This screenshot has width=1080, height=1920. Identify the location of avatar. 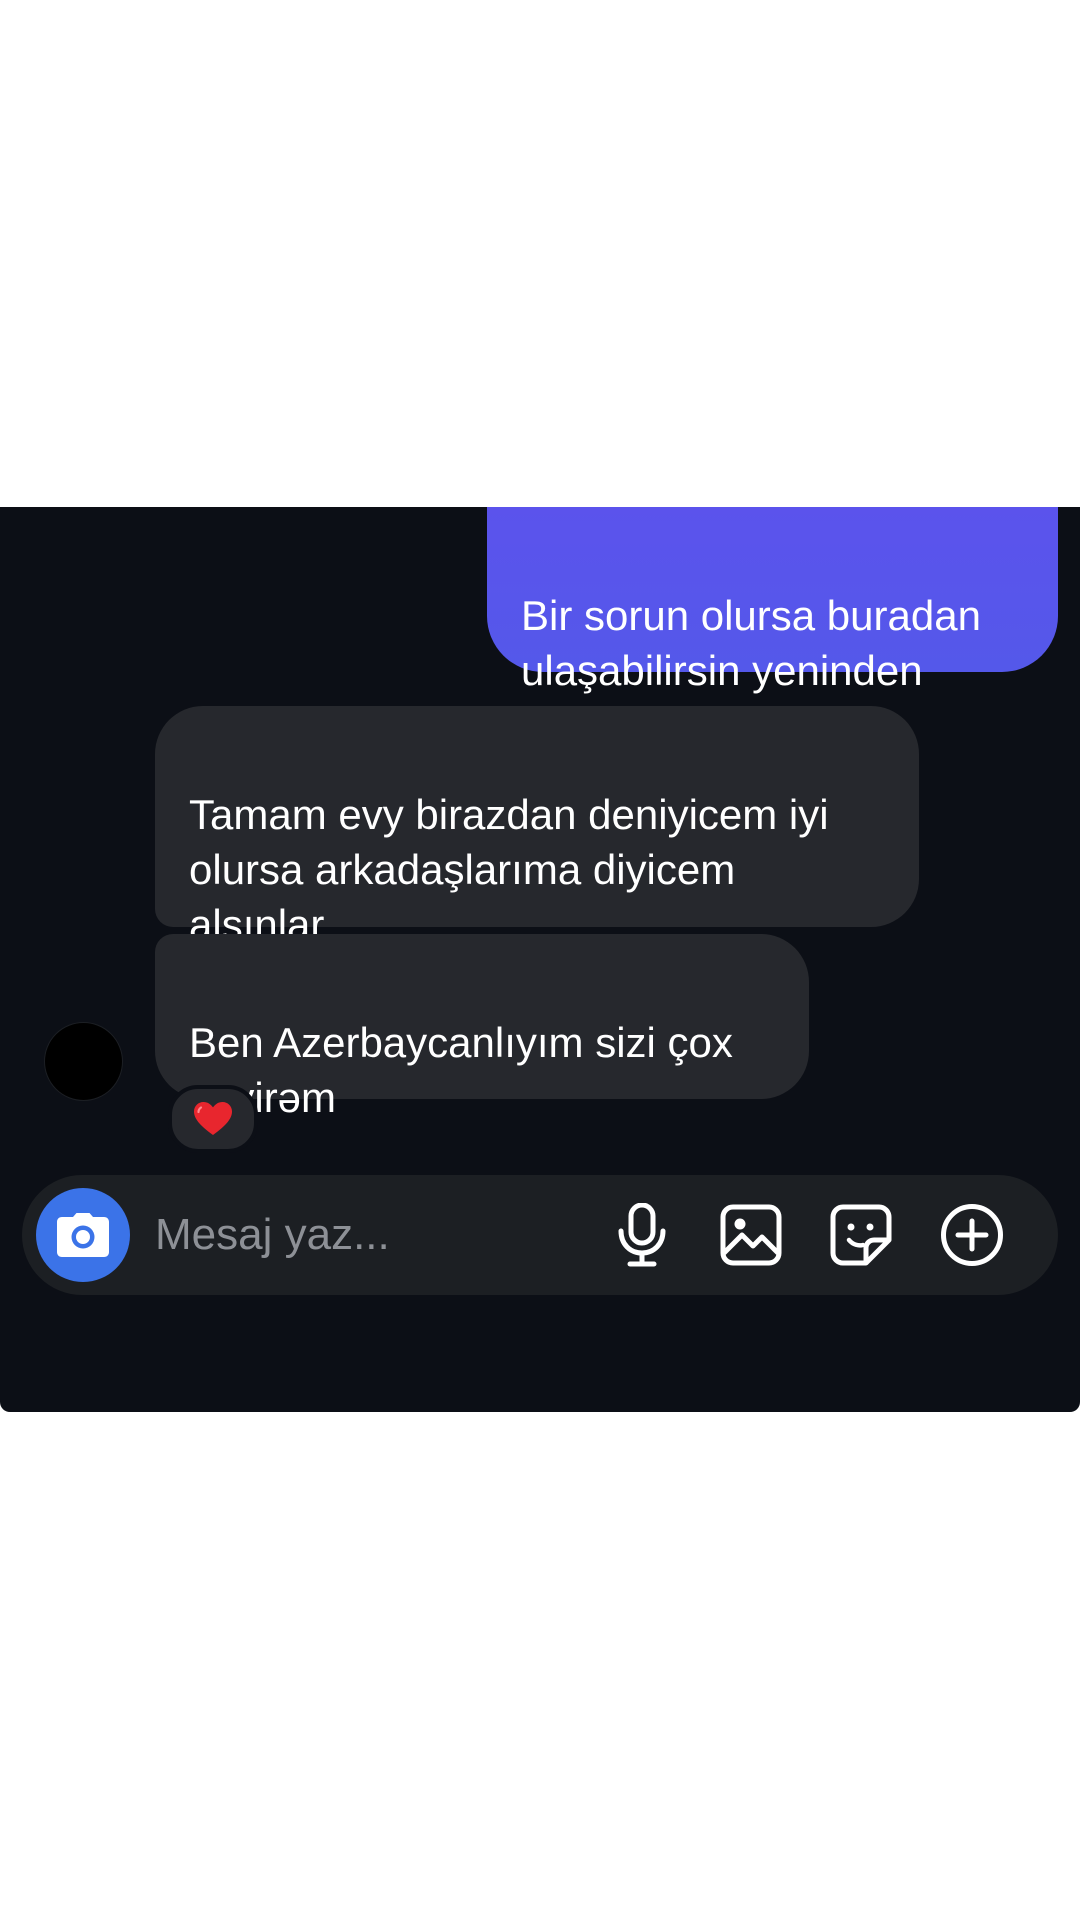
(83, 1061).